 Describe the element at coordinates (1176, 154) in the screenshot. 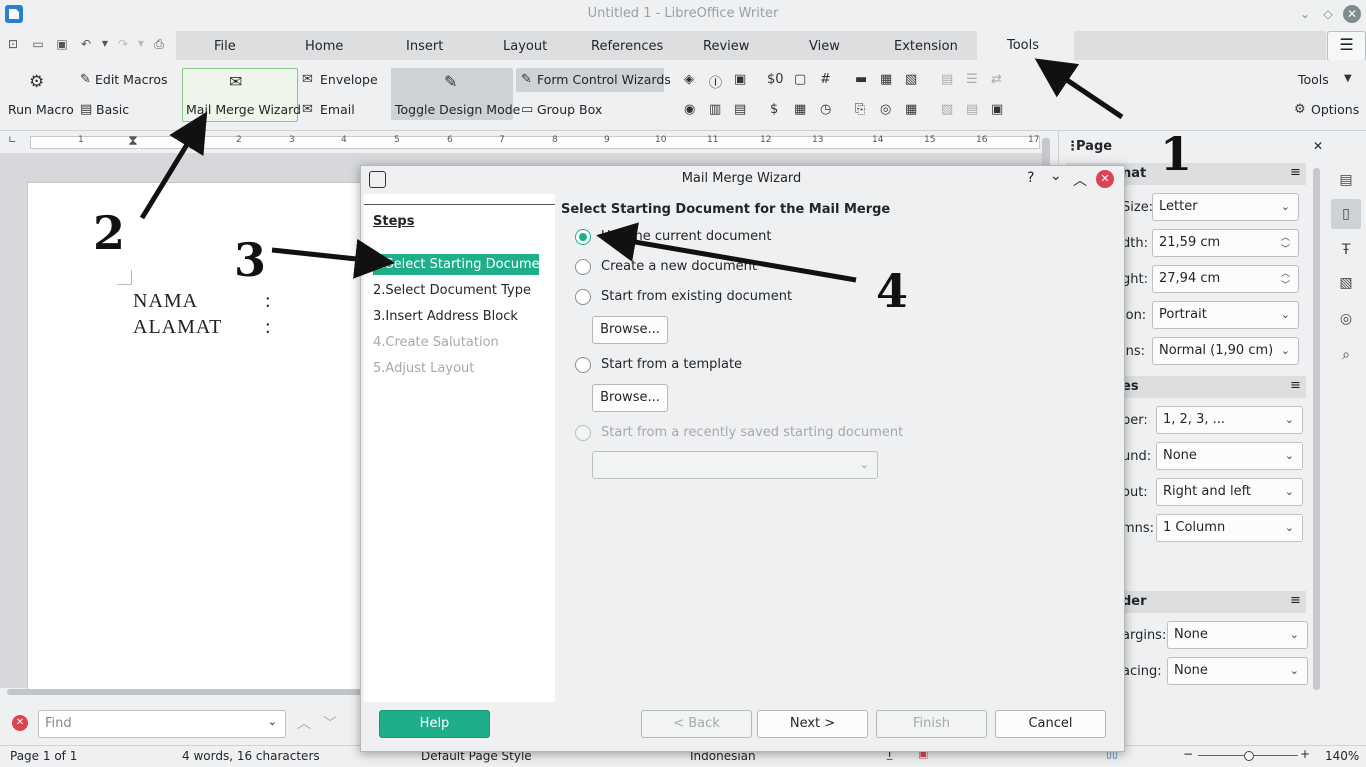

I see `annotation-number-1: 1` at that location.